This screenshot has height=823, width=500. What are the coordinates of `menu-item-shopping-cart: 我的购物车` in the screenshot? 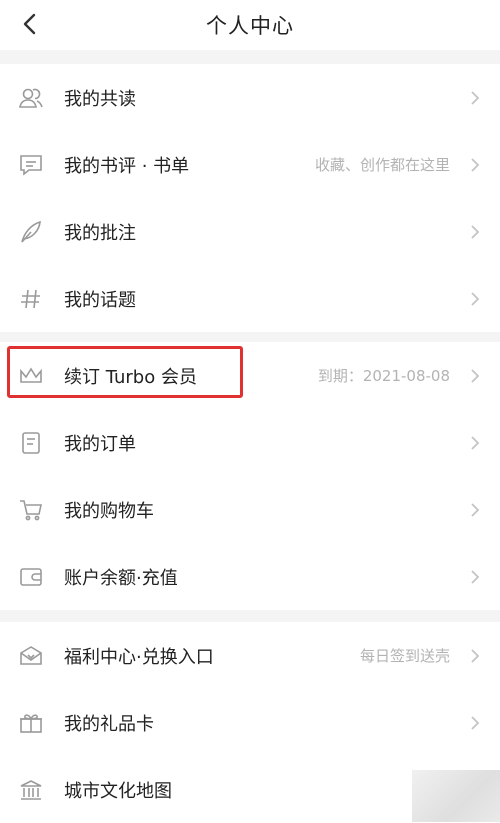 It's located at (250, 509).